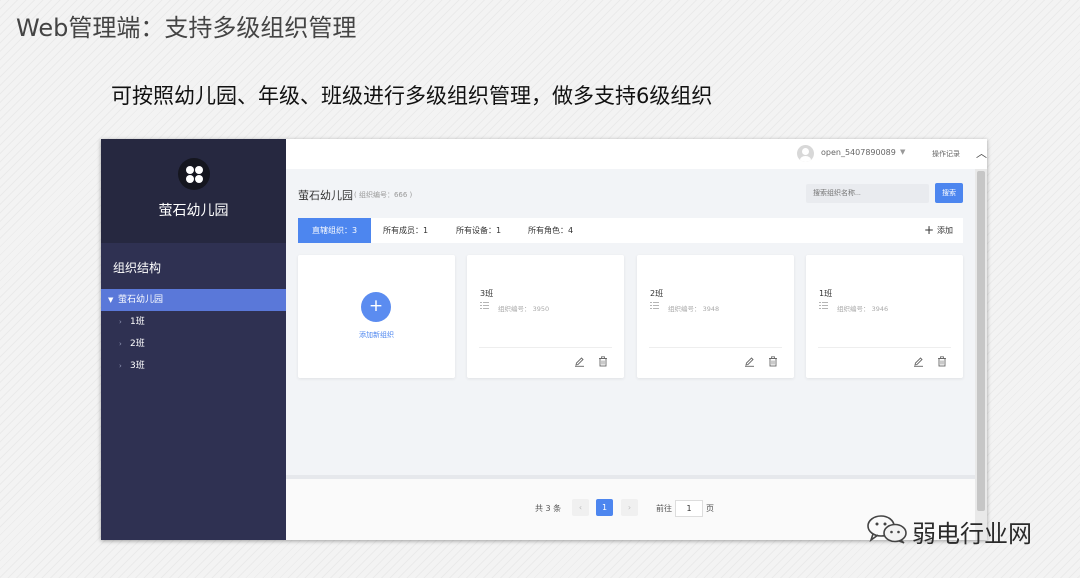 Image resolution: width=1080 pixels, height=578 pixels. I want to click on org-code: ( 组织编号：666 ), so click(383, 195).